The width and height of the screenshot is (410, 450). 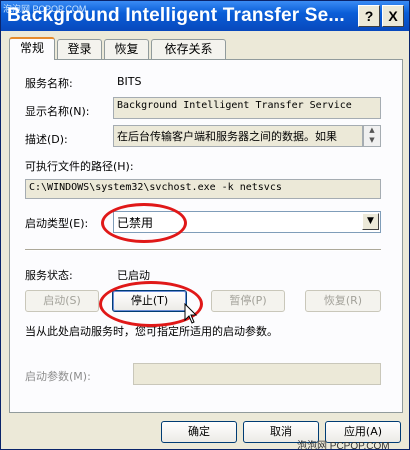 I want to click on exe-path-label: 可执行文件的路径(H):, so click(x=79, y=166).